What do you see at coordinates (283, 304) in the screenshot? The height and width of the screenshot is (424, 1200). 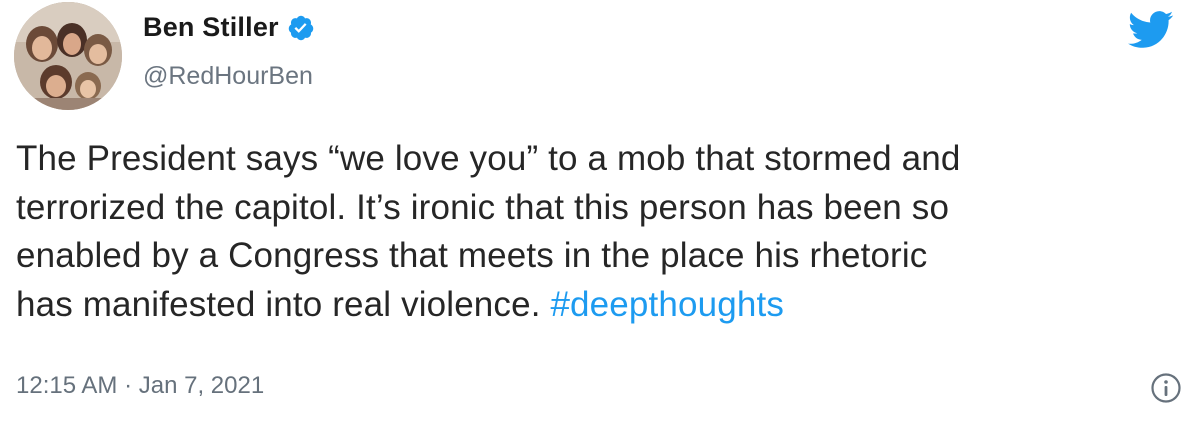 I see `tweet-text-segment: has manifested into real violence.` at bounding box center [283, 304].